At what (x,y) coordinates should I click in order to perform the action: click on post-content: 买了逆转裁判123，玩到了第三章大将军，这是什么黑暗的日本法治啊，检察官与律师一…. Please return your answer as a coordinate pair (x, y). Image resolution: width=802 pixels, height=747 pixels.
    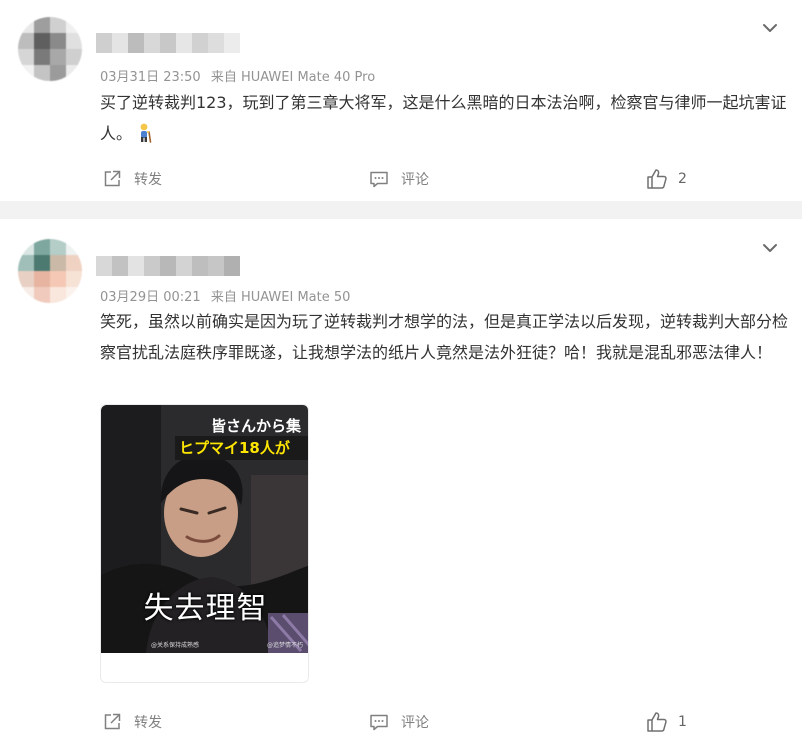
    Looking at the image, I should click on (445, 118).